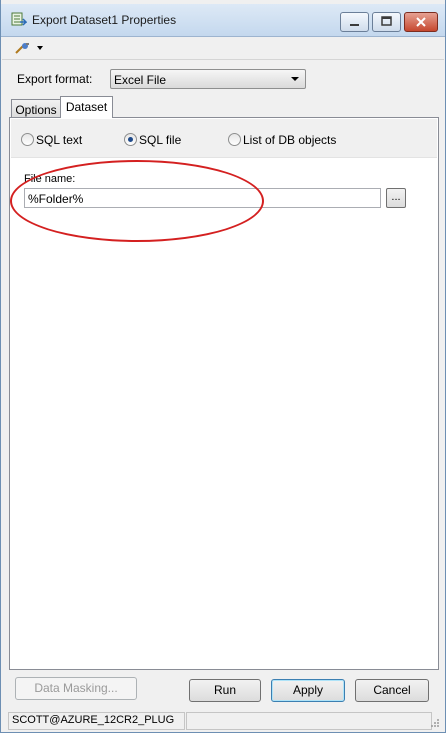 The height and width of the screenshot is (734, 446). I want to click on resize-grip-icon, so click(435, 723).